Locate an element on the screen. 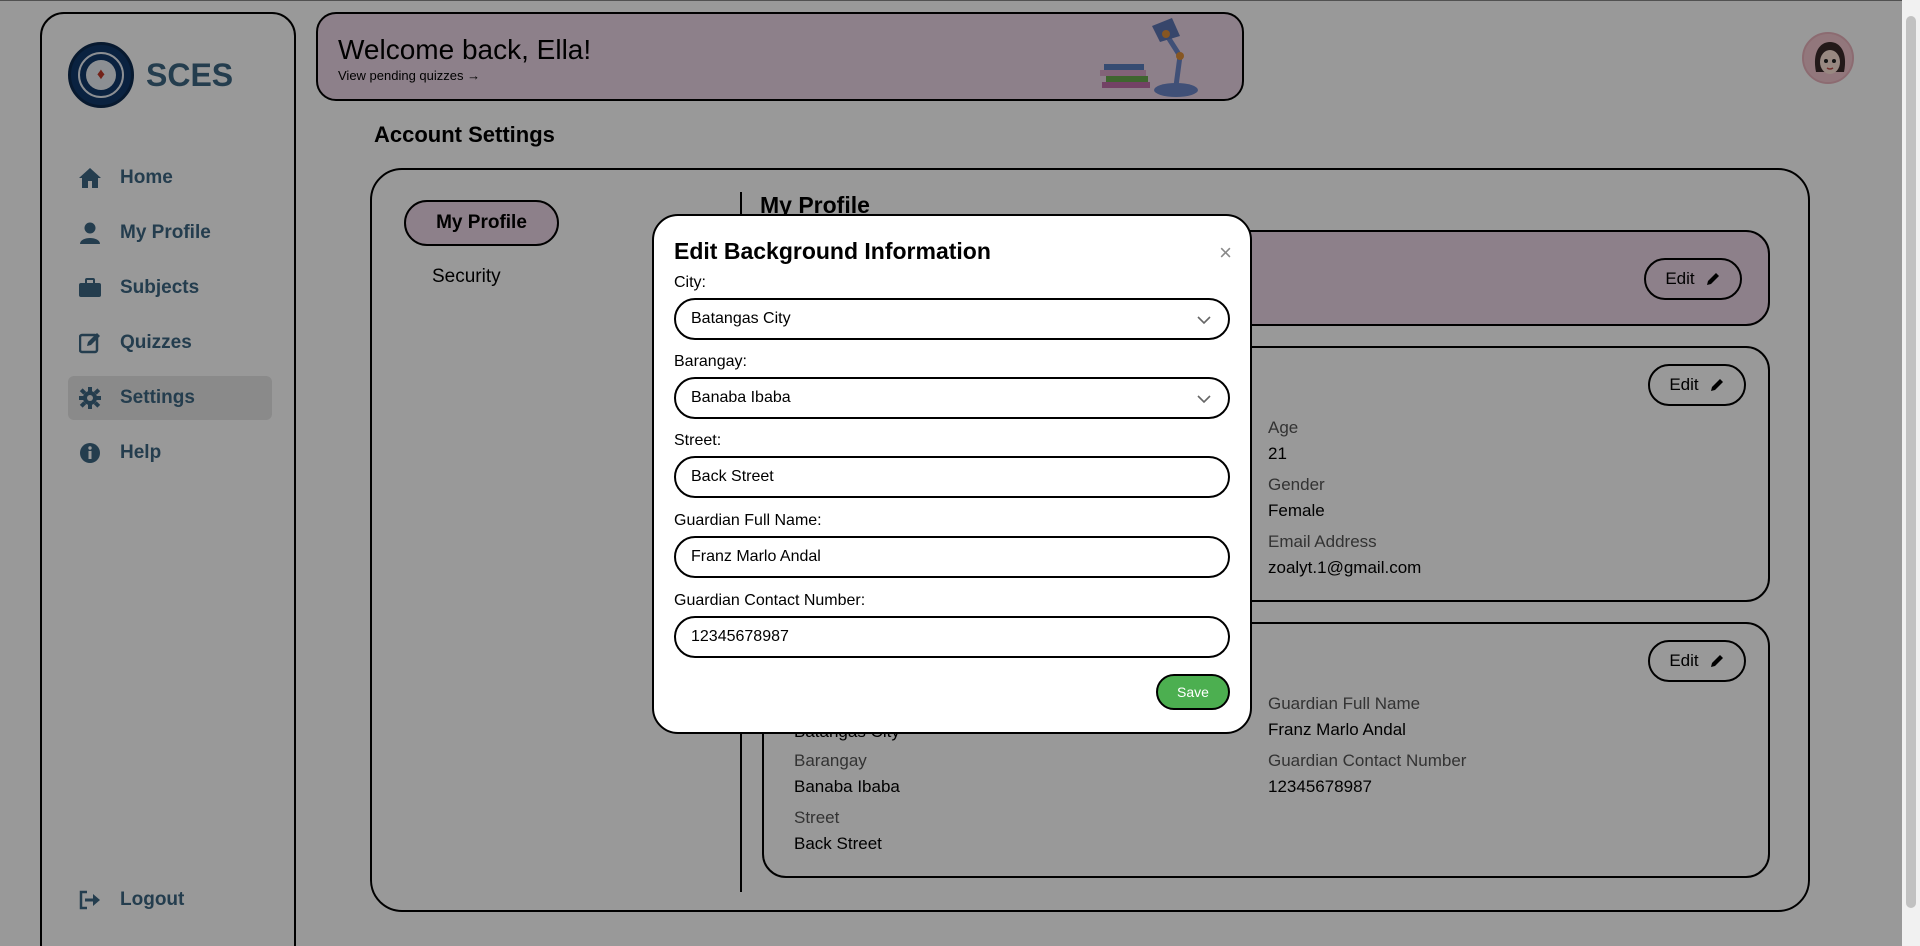 The height and width of the screenshot is (946, 1920). guardian-contact-input-group: Guardian Contact Number: 12345678987 is located at coordinates (952, 625).